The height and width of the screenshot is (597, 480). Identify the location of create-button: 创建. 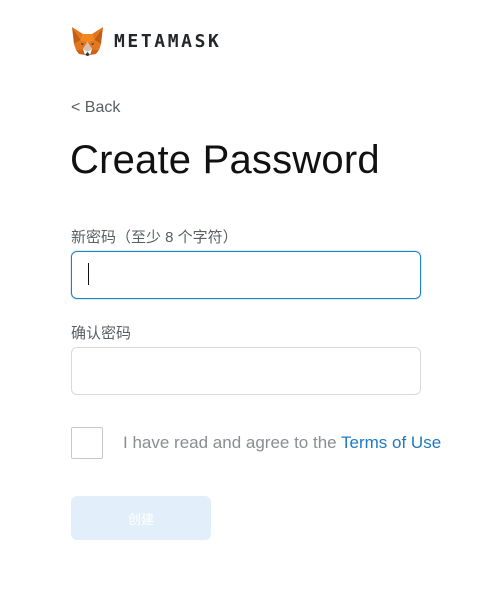
(141, 518).